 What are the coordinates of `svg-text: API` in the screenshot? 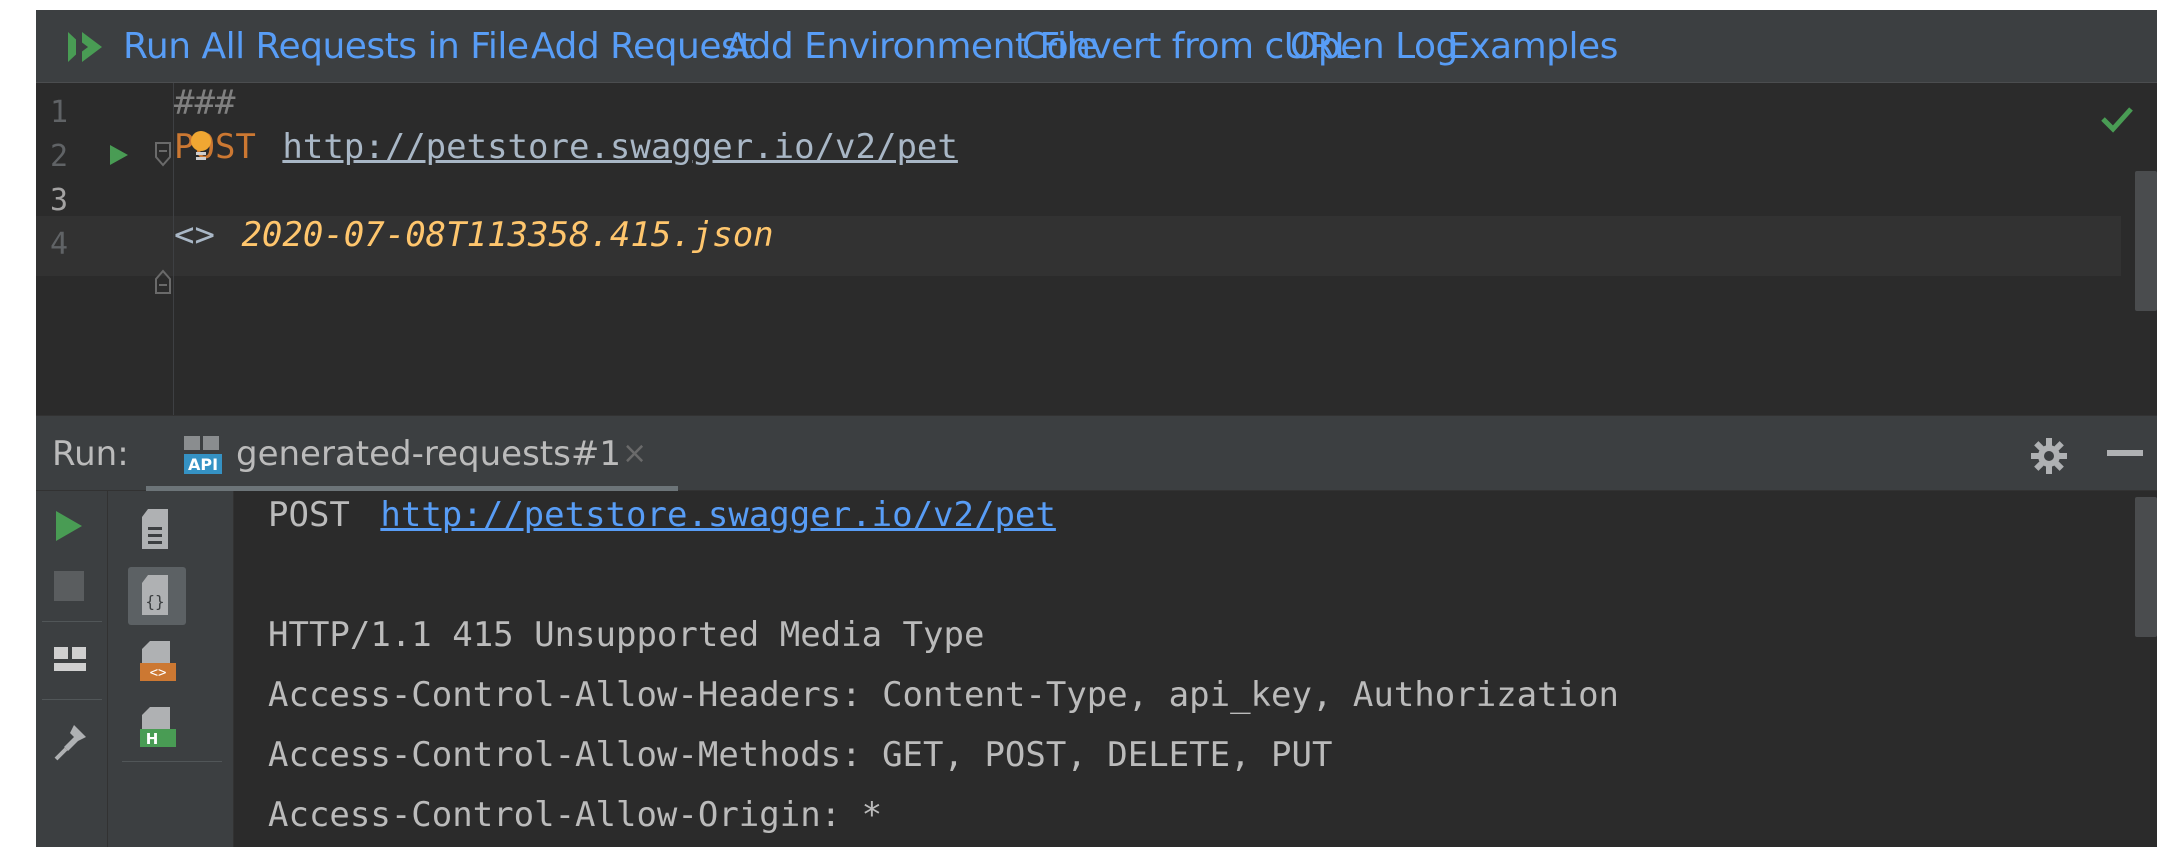 It's located at (203, 464).